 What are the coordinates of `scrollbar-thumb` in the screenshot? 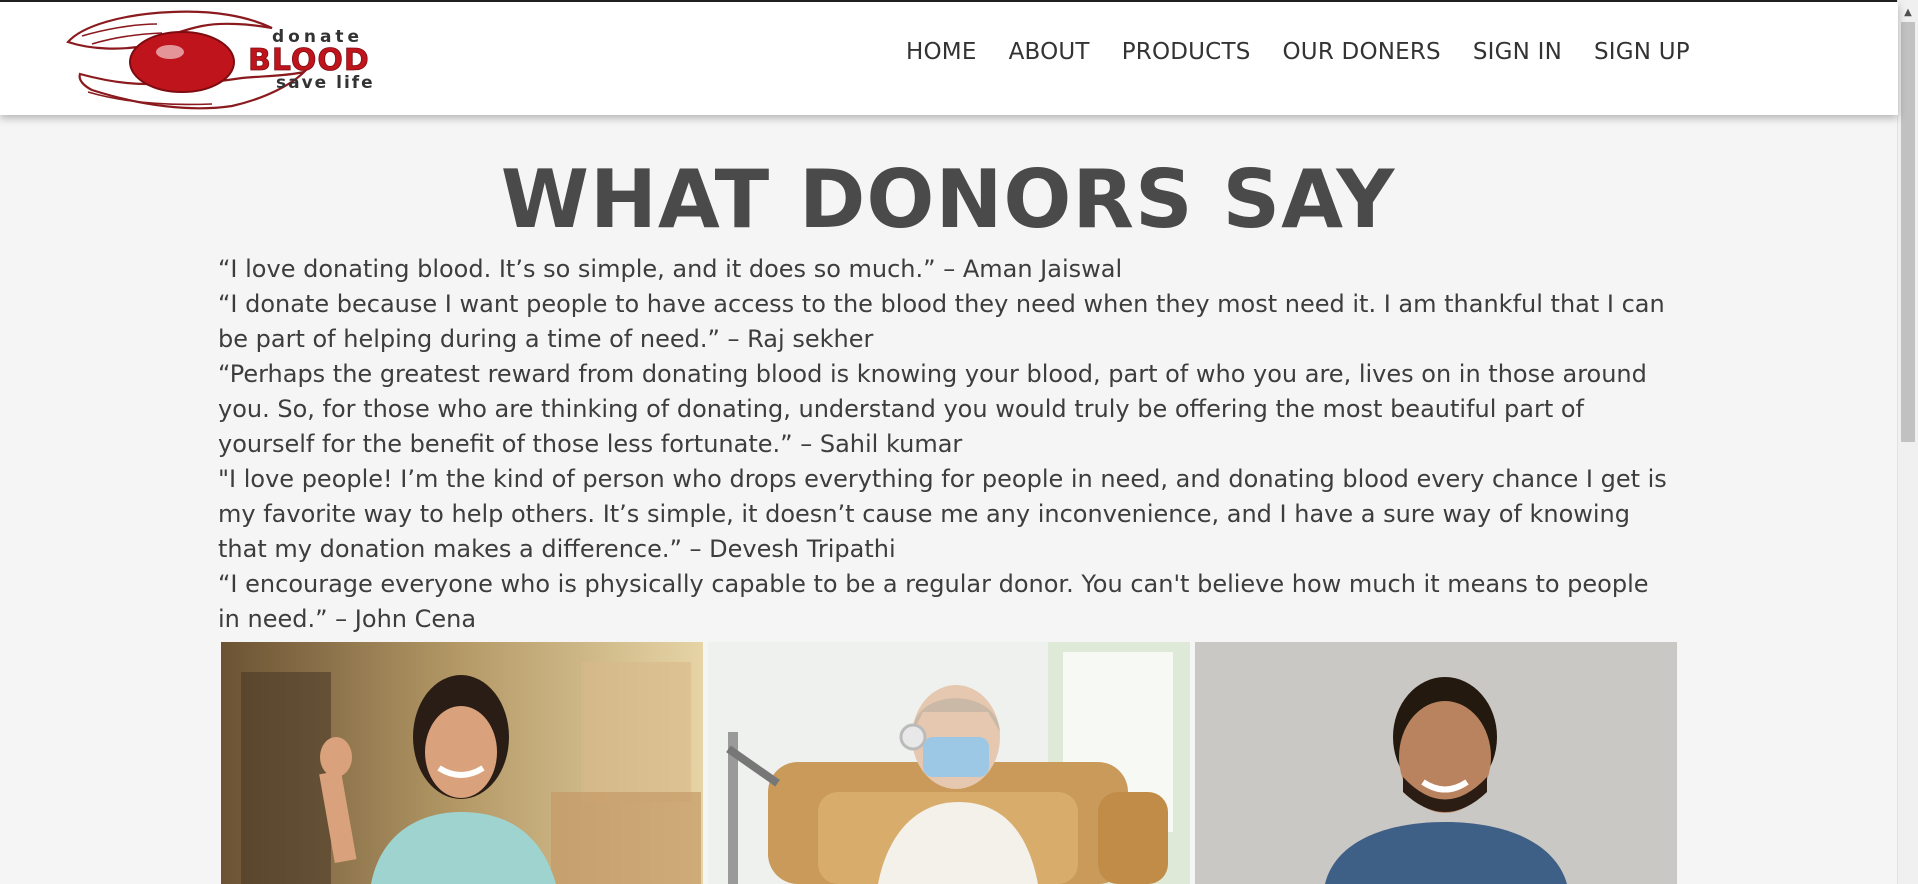 It's located at (1908, 232).